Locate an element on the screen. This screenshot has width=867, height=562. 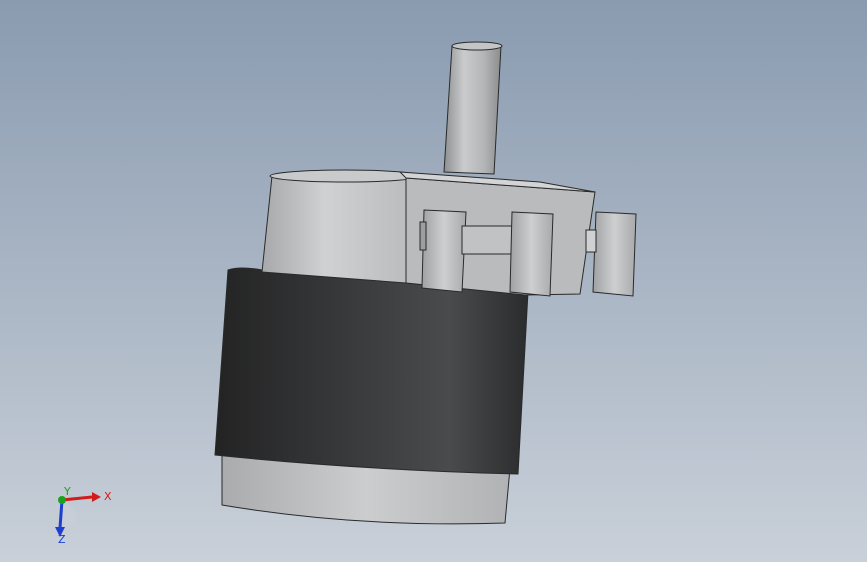
top-cap is located at coordinates (341, 227).